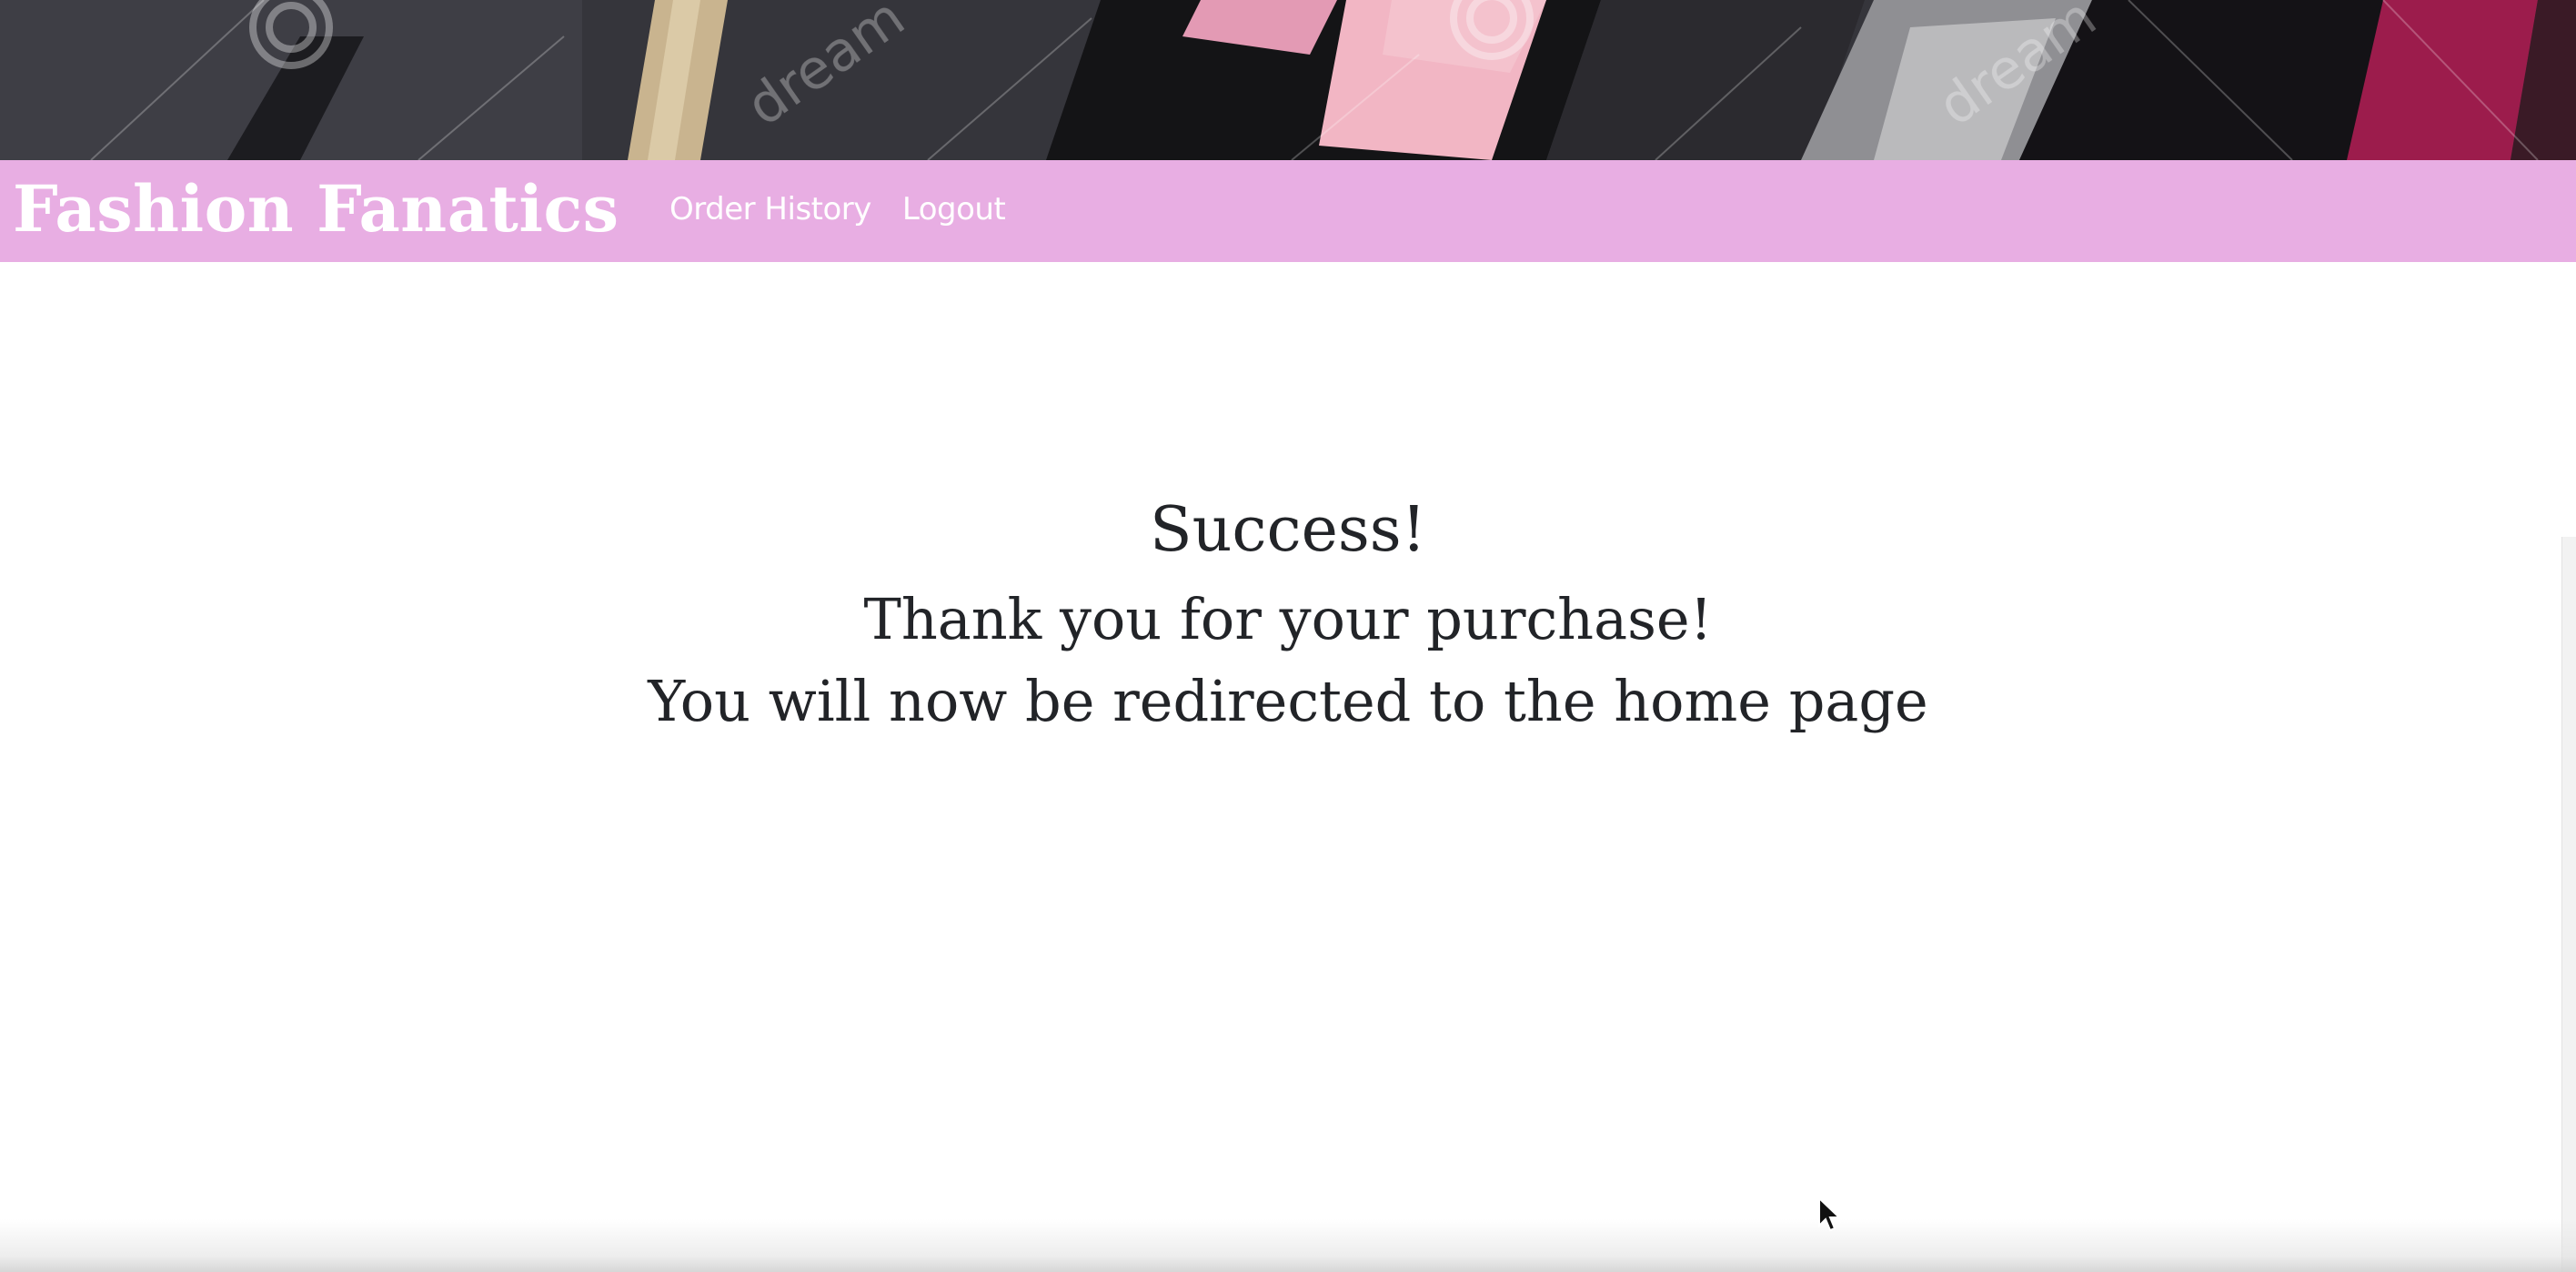 The image size is (2576, 1272). Describe the element at coordinates (770, 209) in the screenshot. I see `nav-link-order-history: Order History` at that location.